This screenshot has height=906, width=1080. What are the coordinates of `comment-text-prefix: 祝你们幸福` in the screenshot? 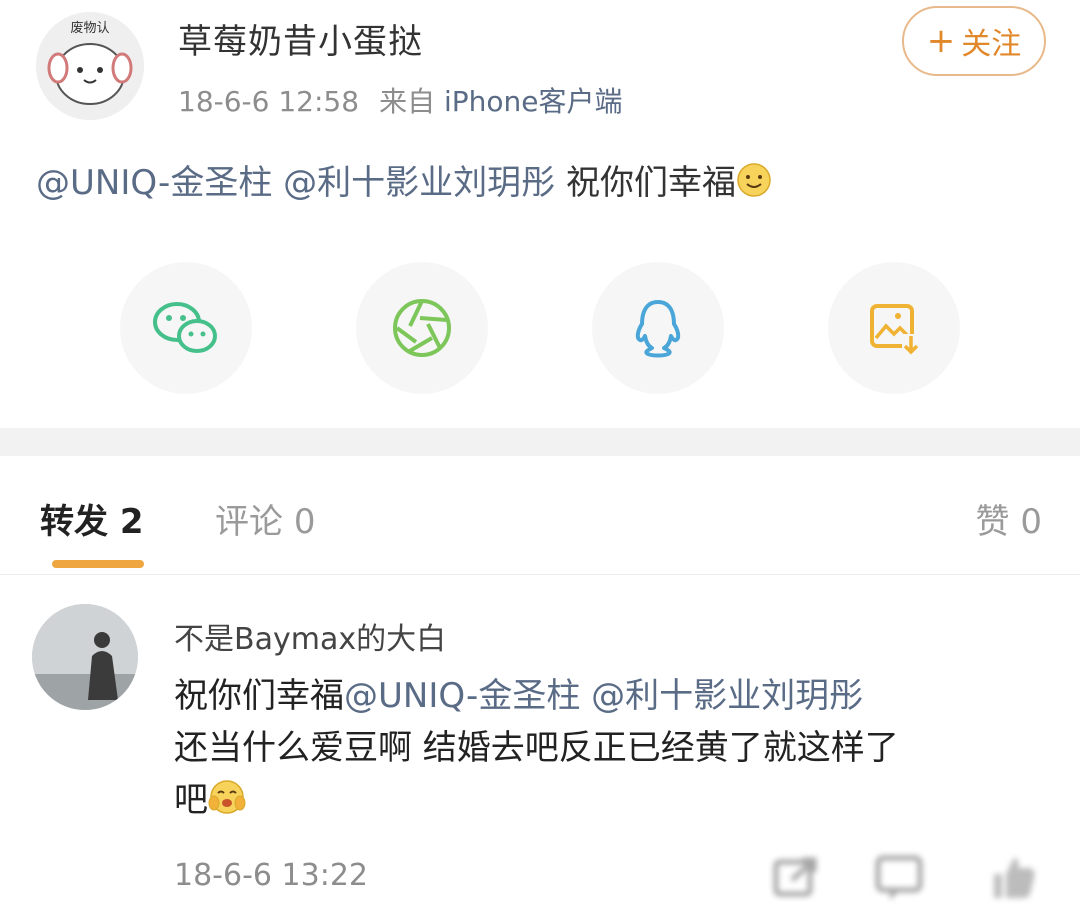 It's located at (259, 696).